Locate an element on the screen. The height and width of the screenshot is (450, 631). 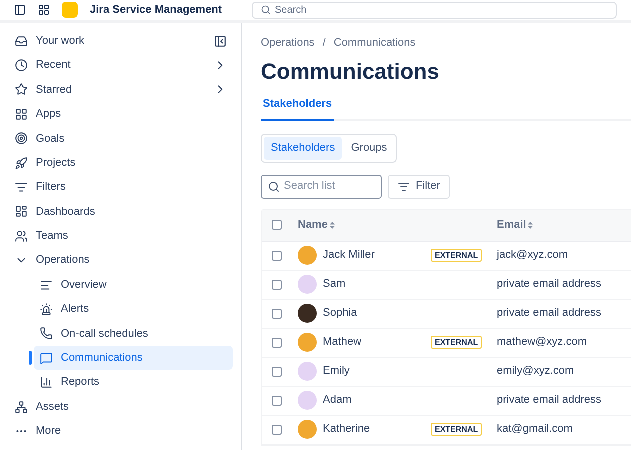
sidebar-item: Projects is located at coordinates (121, 163).